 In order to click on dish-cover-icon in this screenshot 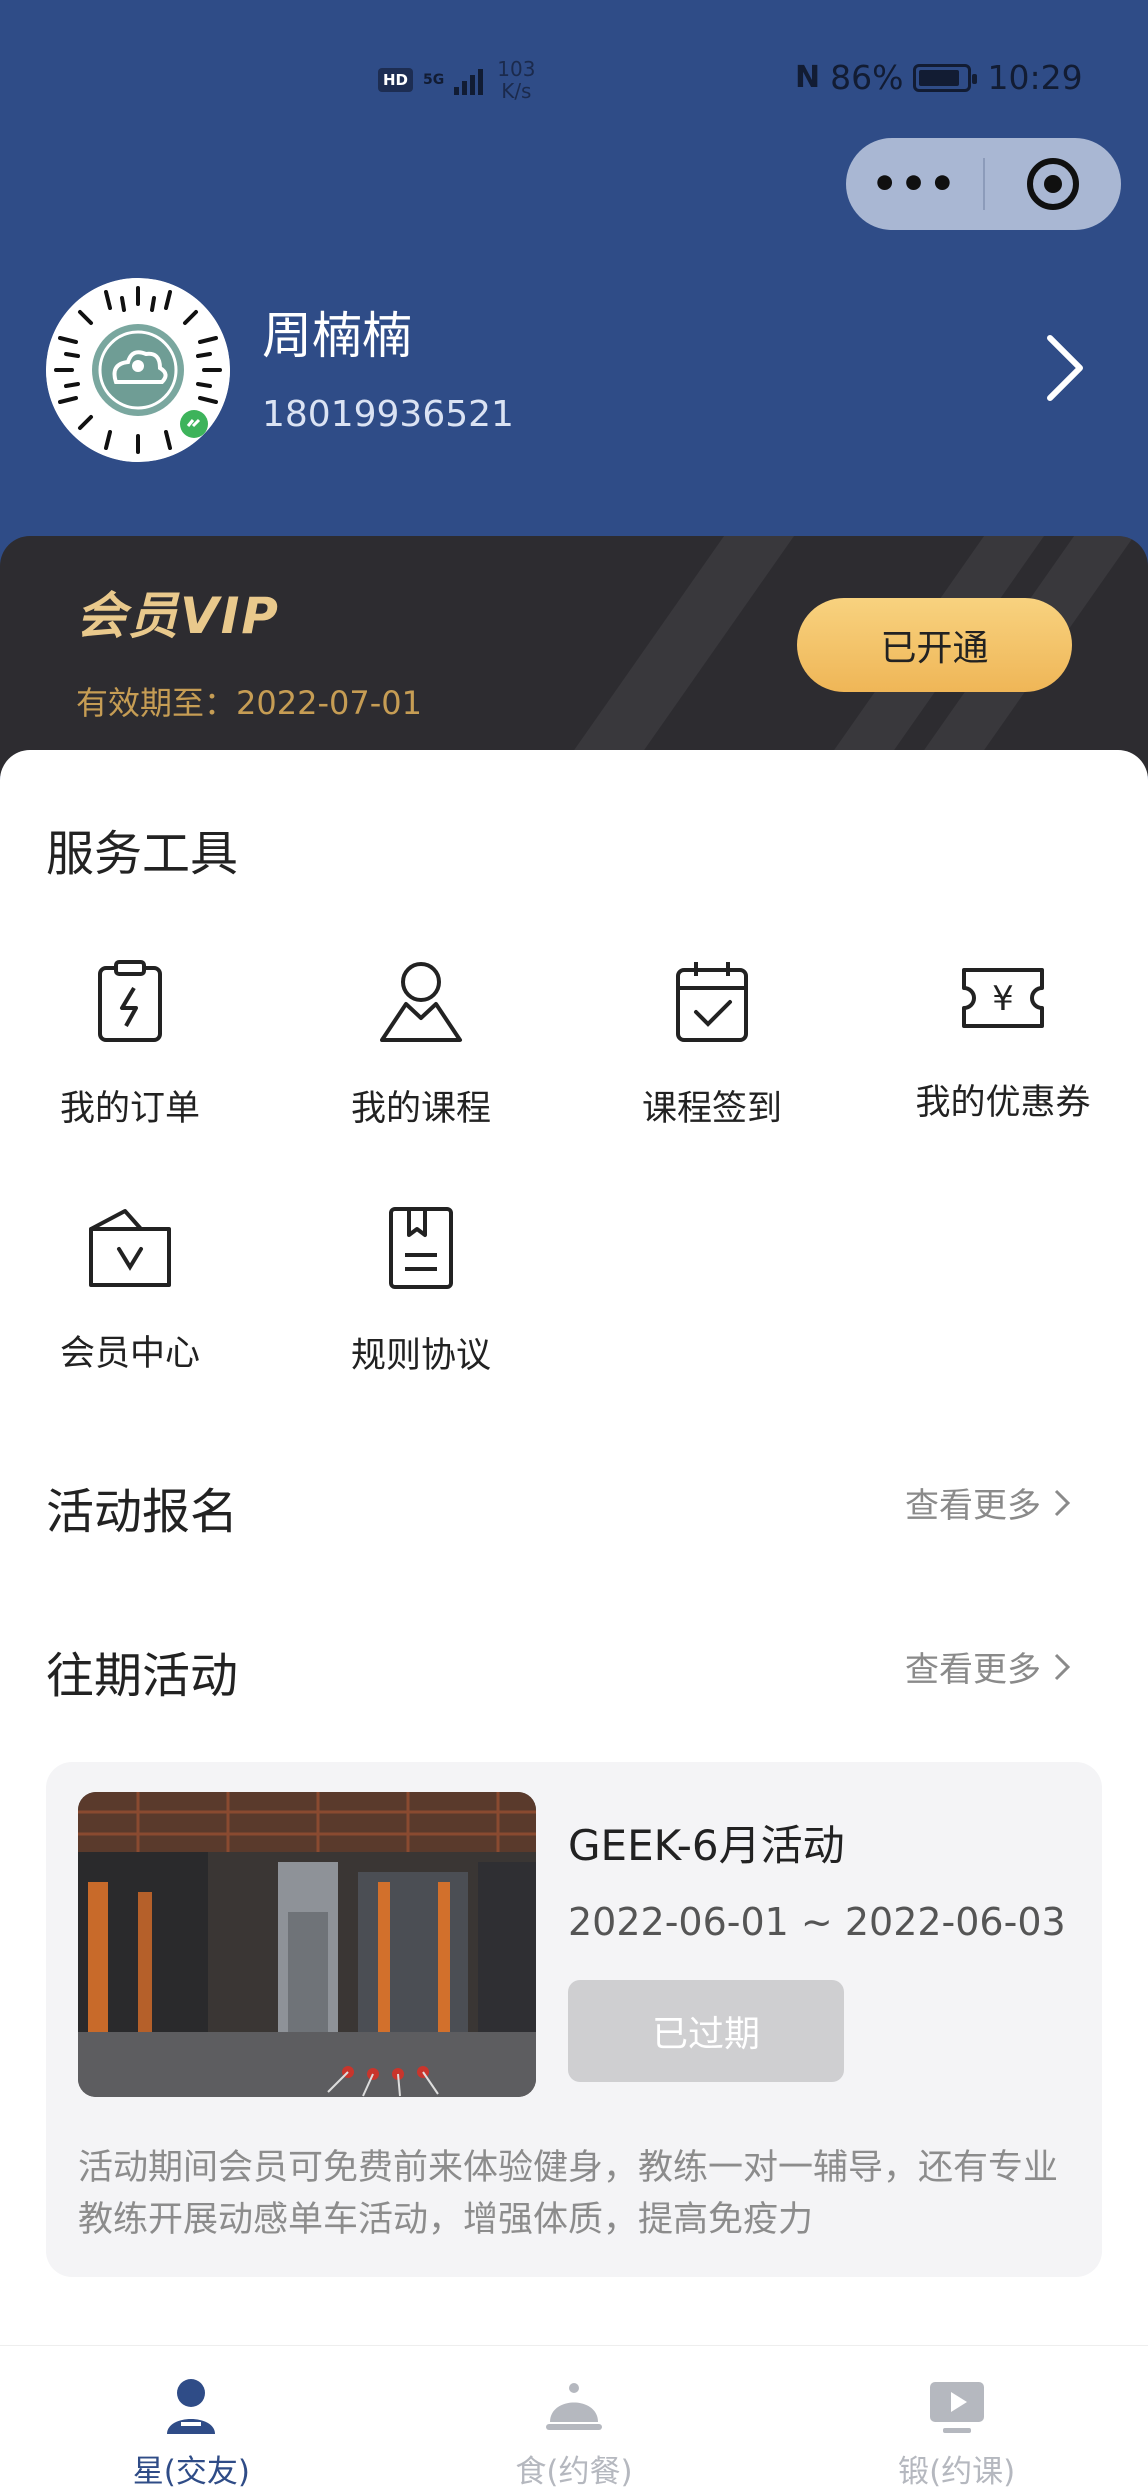, I will do `click(574, 2406)`.